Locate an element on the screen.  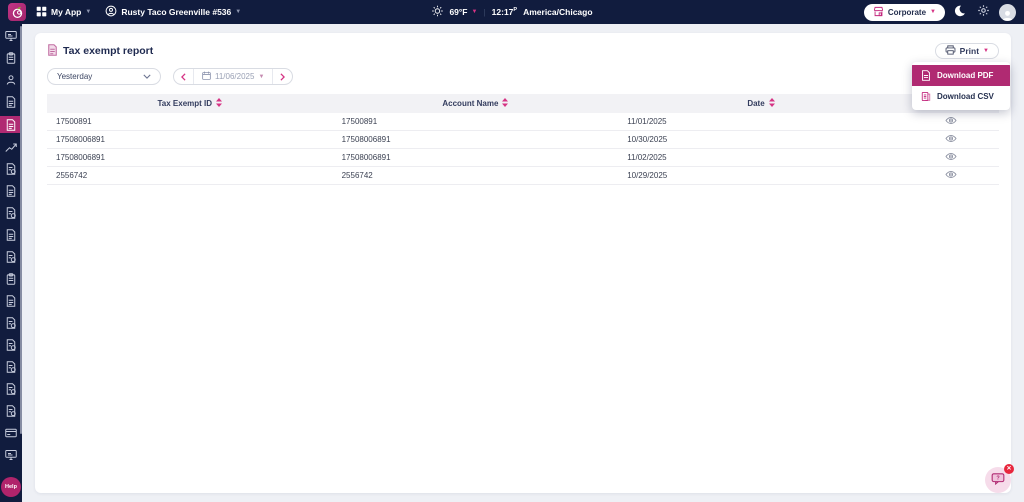
title-row: Tax exempt report Print ▼ is located at coordinates (523, 51).